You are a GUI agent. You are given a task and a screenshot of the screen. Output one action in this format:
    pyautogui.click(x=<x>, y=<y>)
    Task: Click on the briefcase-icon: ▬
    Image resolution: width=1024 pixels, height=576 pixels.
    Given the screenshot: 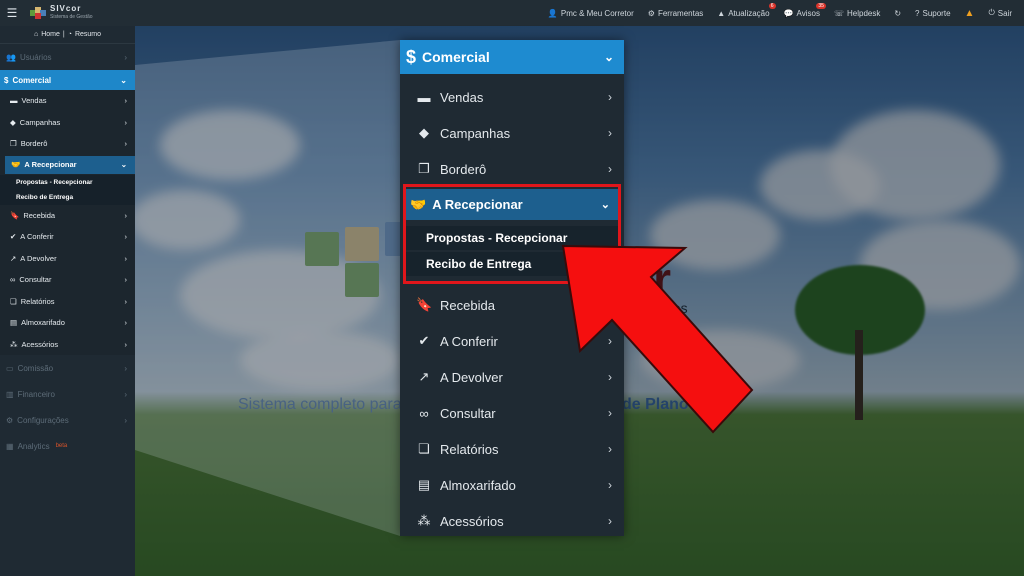 What is the action you would take?
    pyautogui.click(x=14, y=101)
    